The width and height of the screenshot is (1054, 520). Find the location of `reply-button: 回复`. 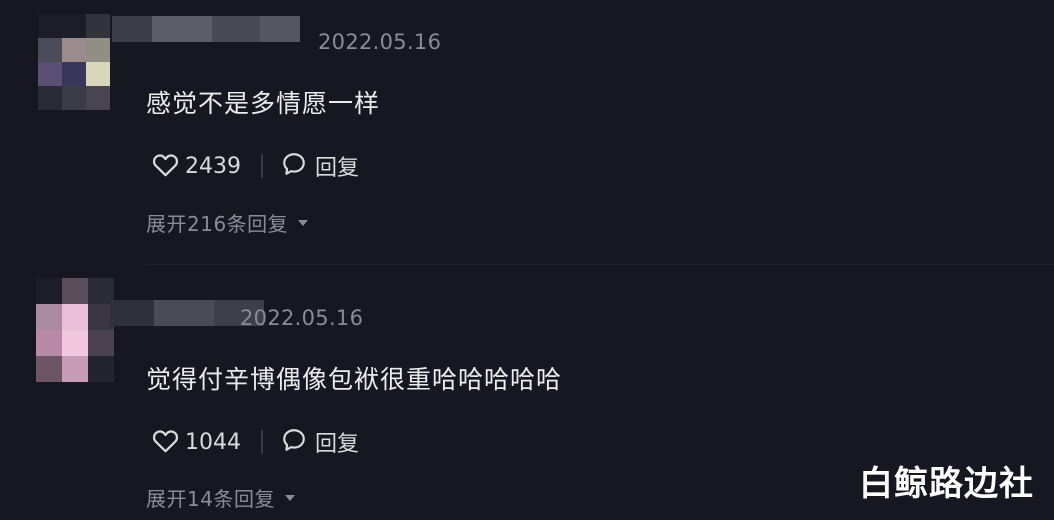

reply-button: 回复 is located at coordinates (320, 442).